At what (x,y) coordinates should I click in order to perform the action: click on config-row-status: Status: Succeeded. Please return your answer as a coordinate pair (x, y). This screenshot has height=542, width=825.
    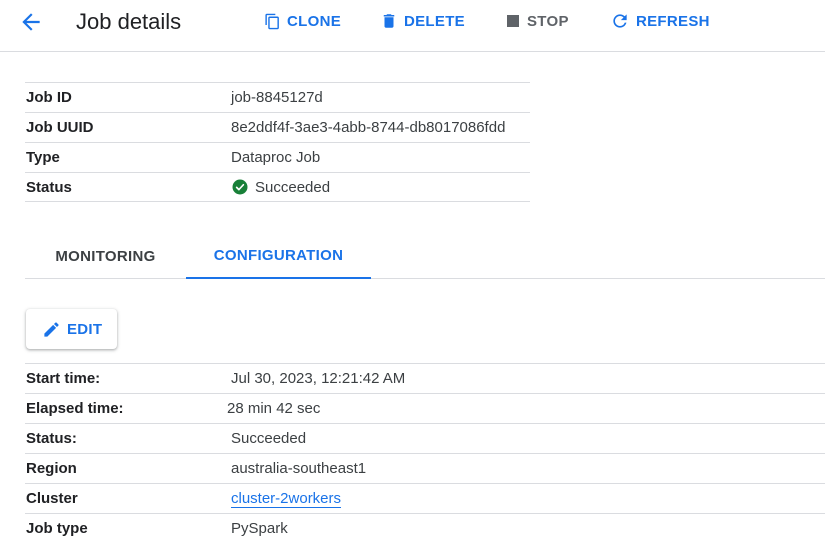
    Looking at the image, I should click on (425, 438).